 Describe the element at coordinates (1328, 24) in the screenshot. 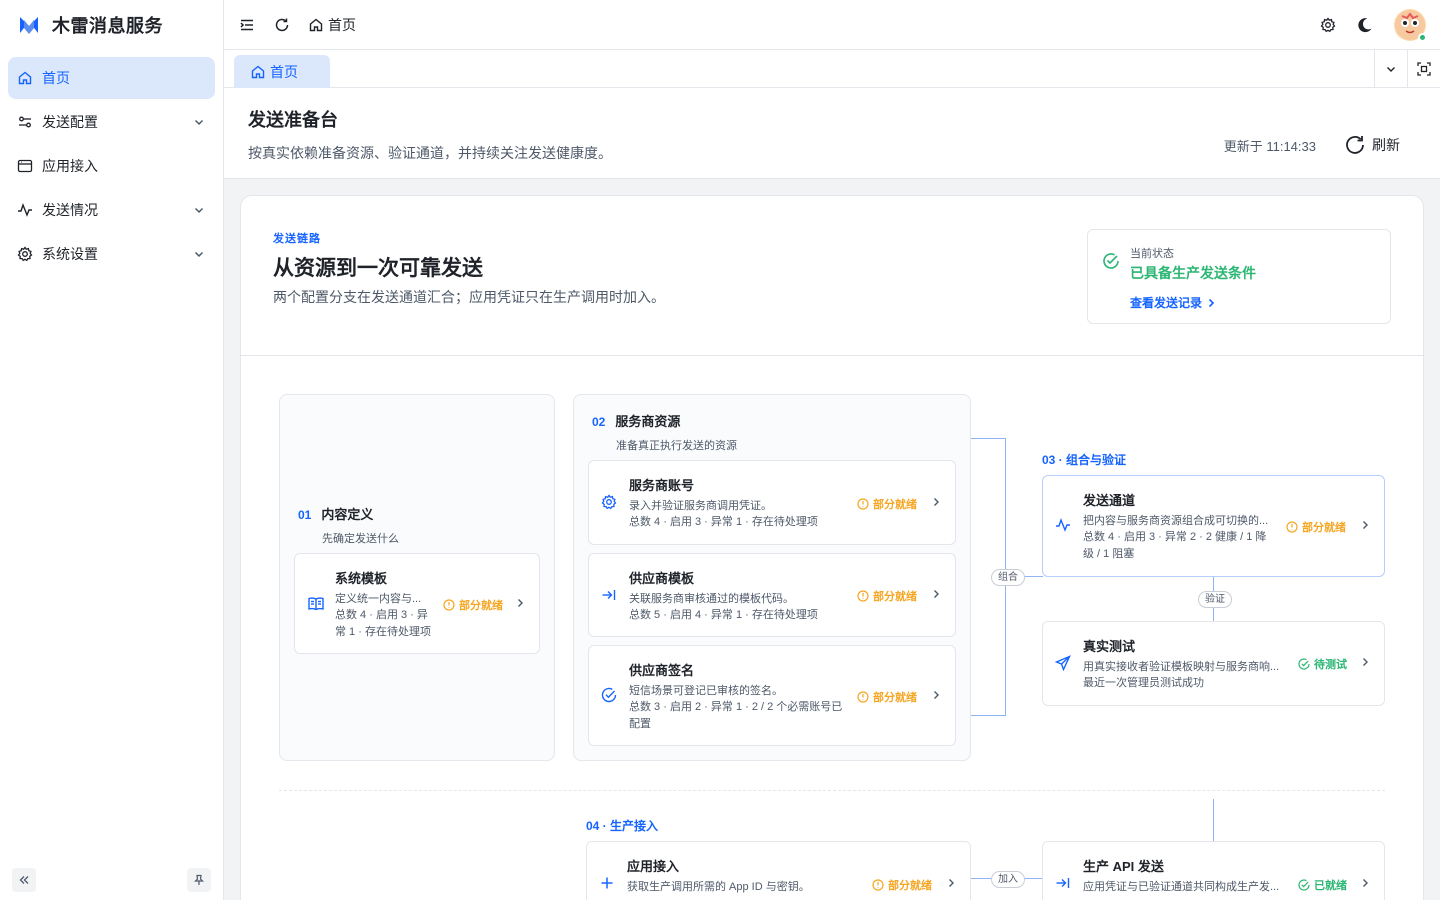

I see `settings-gear-icon` at that location.